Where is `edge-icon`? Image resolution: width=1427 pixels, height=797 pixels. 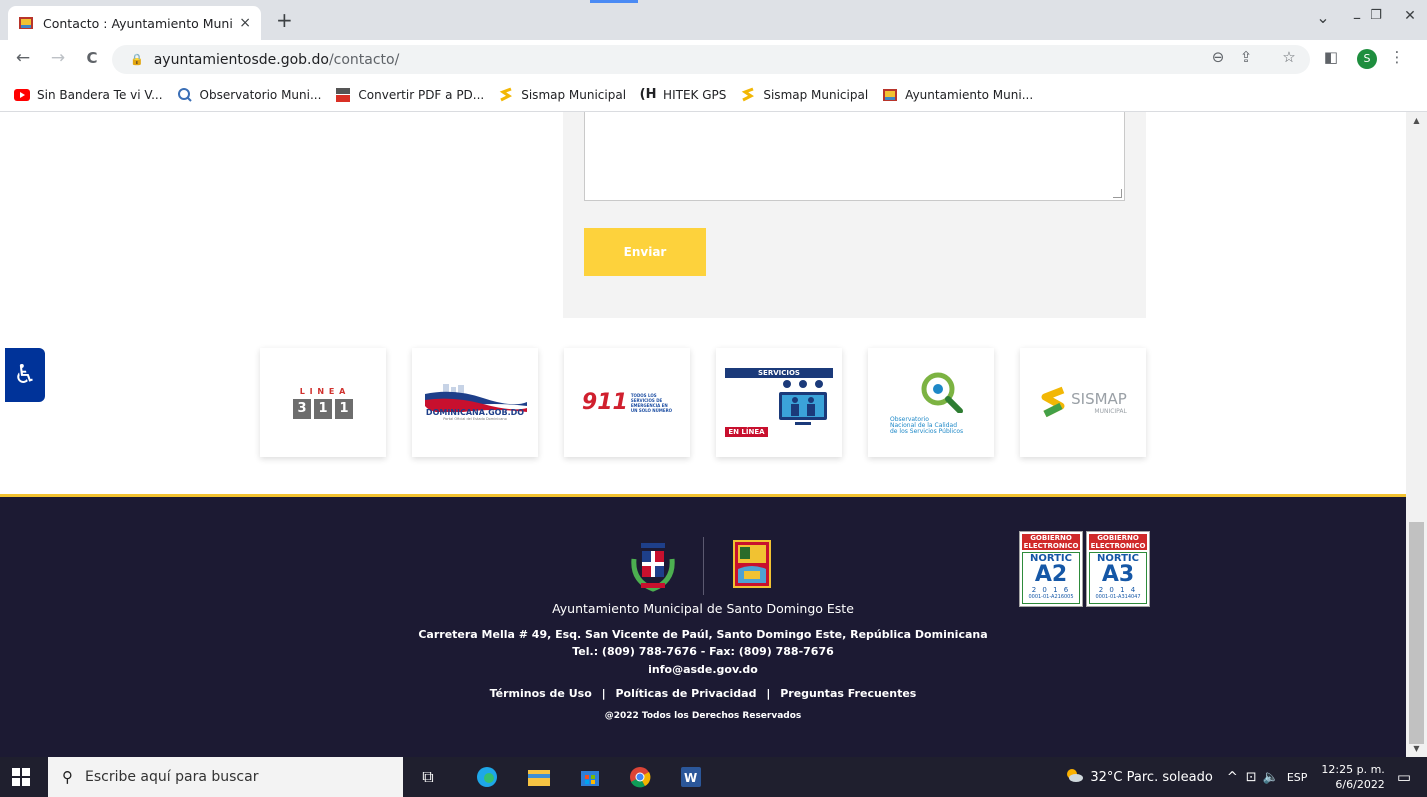
edge-icon is located at coordinates (487, 777).